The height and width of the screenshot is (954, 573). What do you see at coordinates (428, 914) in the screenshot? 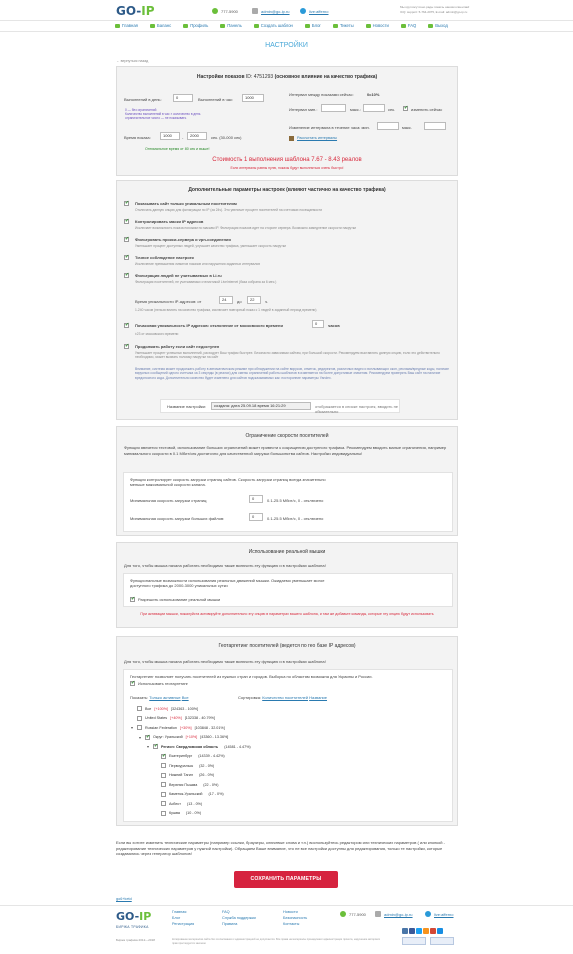
I see `footer-skype-icon` at bounding box center [428, 914].